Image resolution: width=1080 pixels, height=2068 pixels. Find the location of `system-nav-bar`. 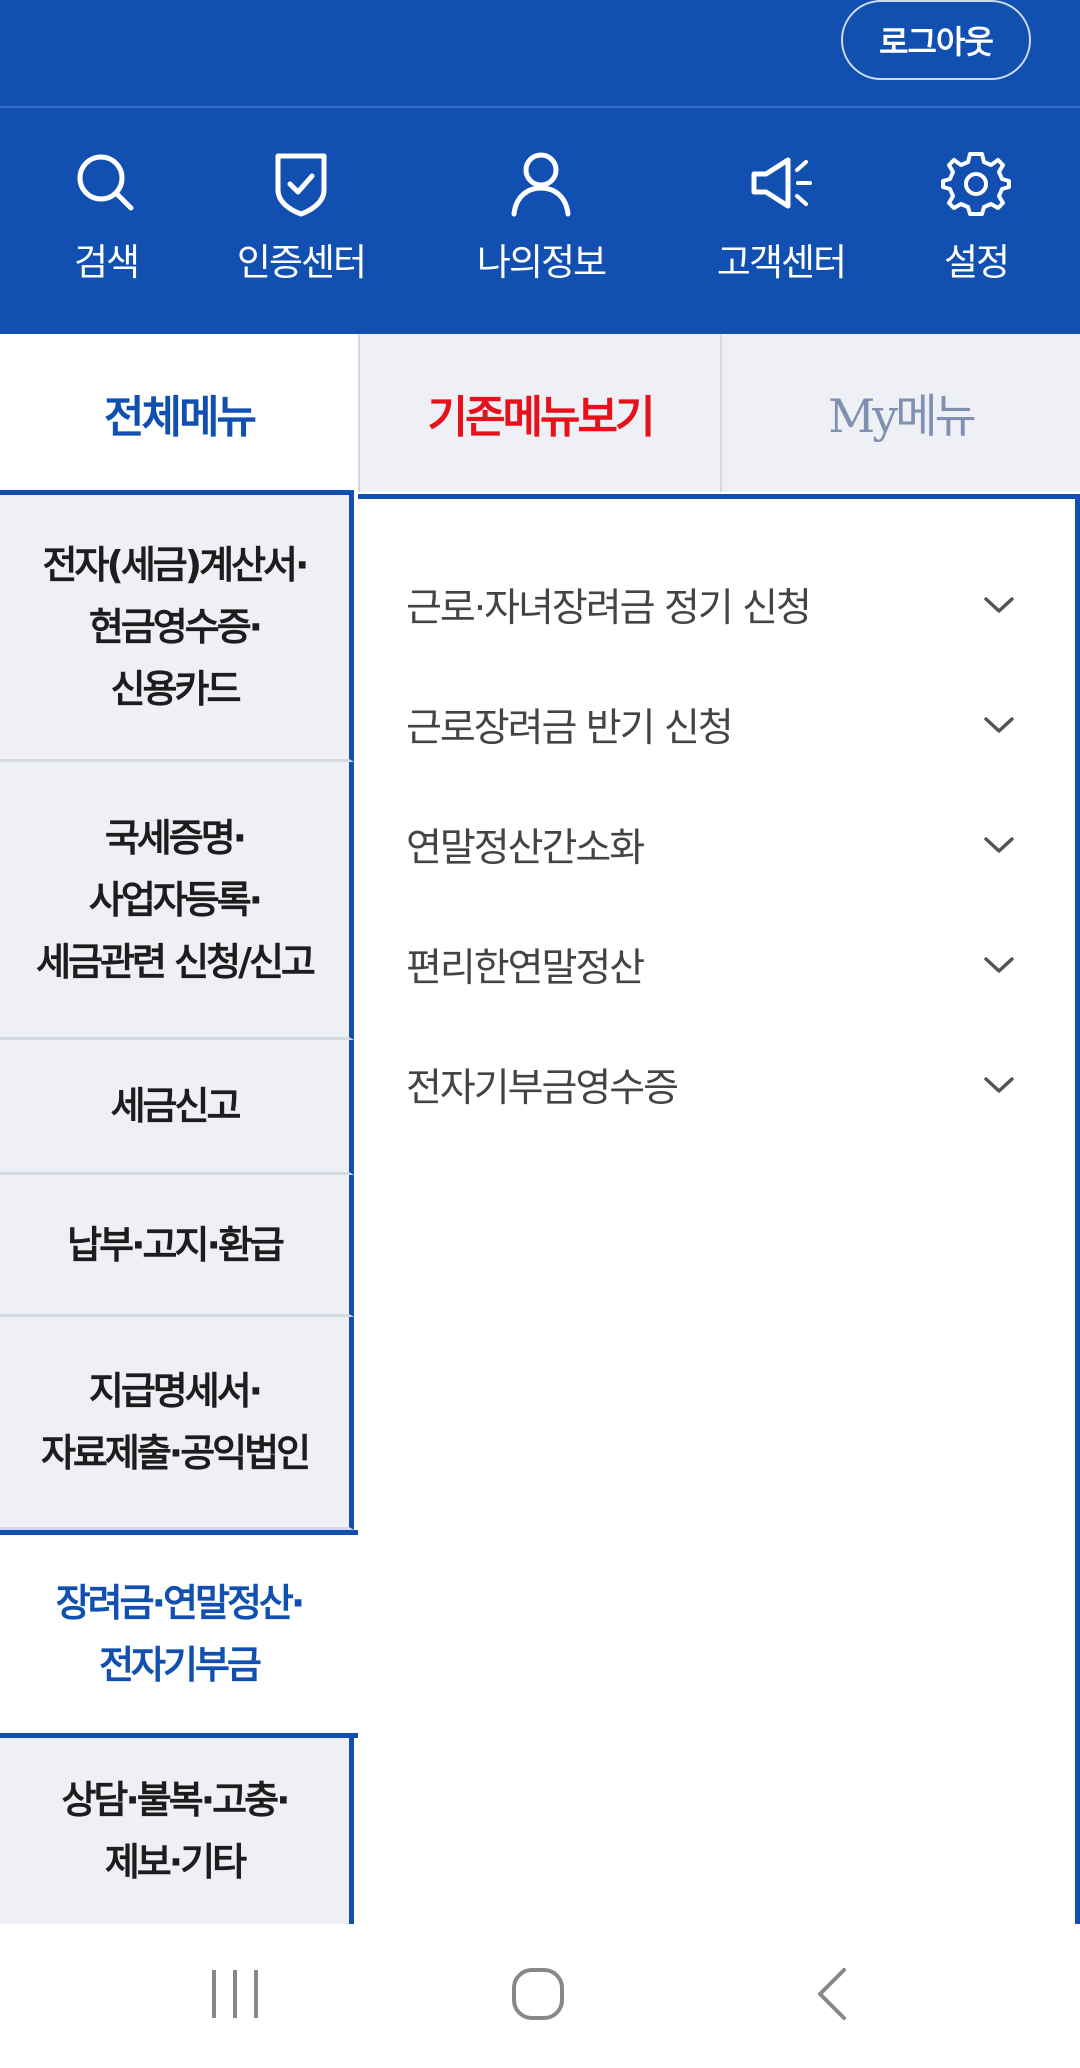

system-nav-bar is located at coordinates (540, 1996).